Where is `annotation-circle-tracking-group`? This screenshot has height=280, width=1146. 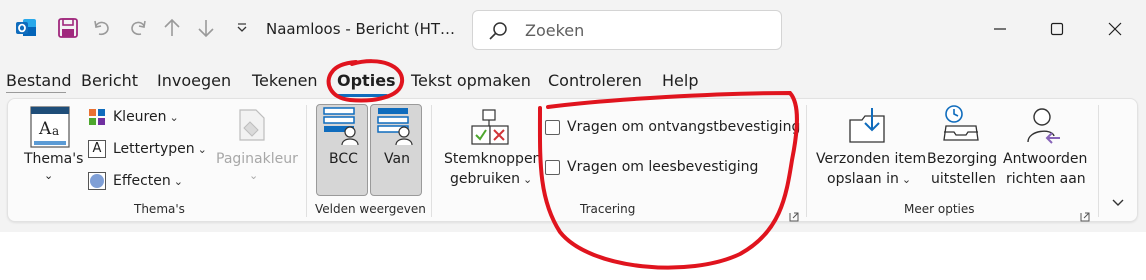
annotation-circle-tracking-group is located at coordinates (668, 180).